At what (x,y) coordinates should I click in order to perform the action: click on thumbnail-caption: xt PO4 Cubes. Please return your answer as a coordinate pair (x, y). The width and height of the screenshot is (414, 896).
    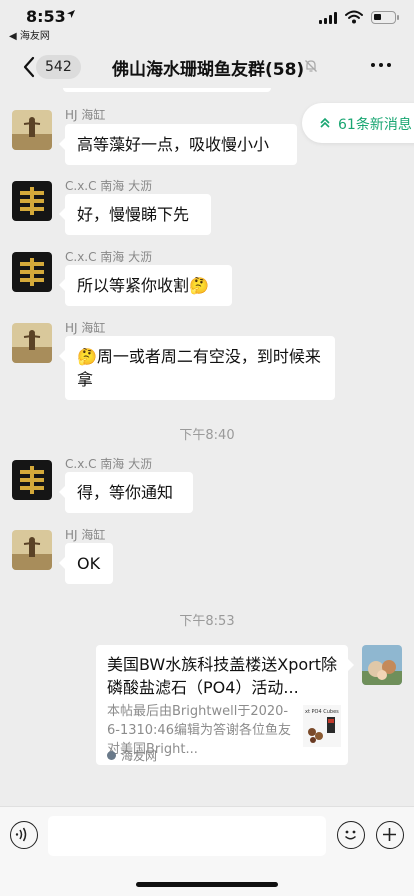
    Looking at the image, I should click on (322, 712).